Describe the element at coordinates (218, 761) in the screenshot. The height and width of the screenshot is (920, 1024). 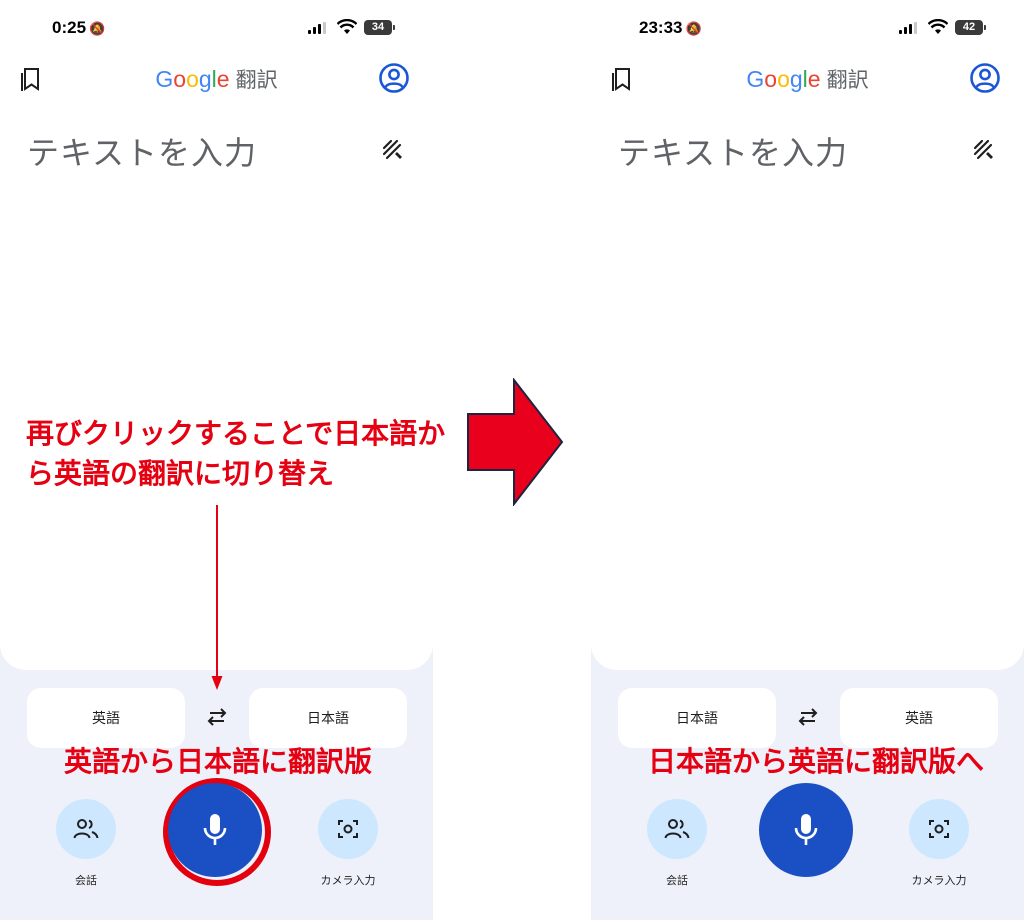
I see `annotation-caption-before: 英語から日本語に翻訳版` at that location.